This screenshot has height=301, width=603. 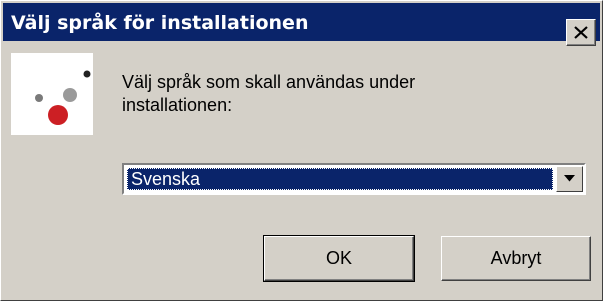 I want to click on chevron-down-icon, so click(x=569, y=178).